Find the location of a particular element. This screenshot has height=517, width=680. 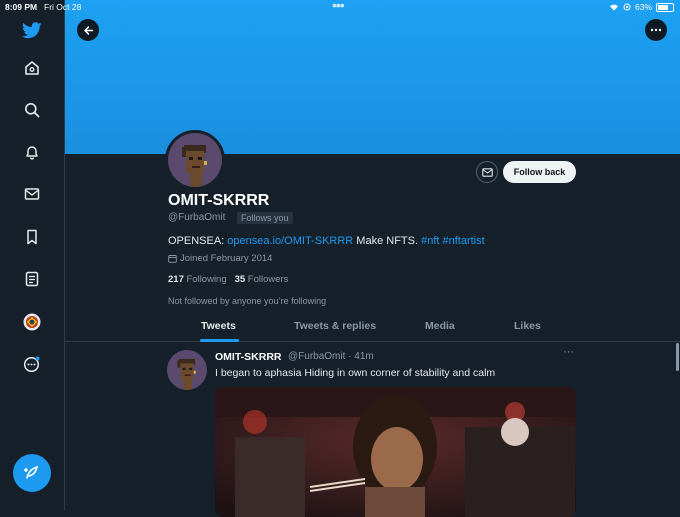

joined-date: Joined February 2014 is located at coordinates (220, 258).